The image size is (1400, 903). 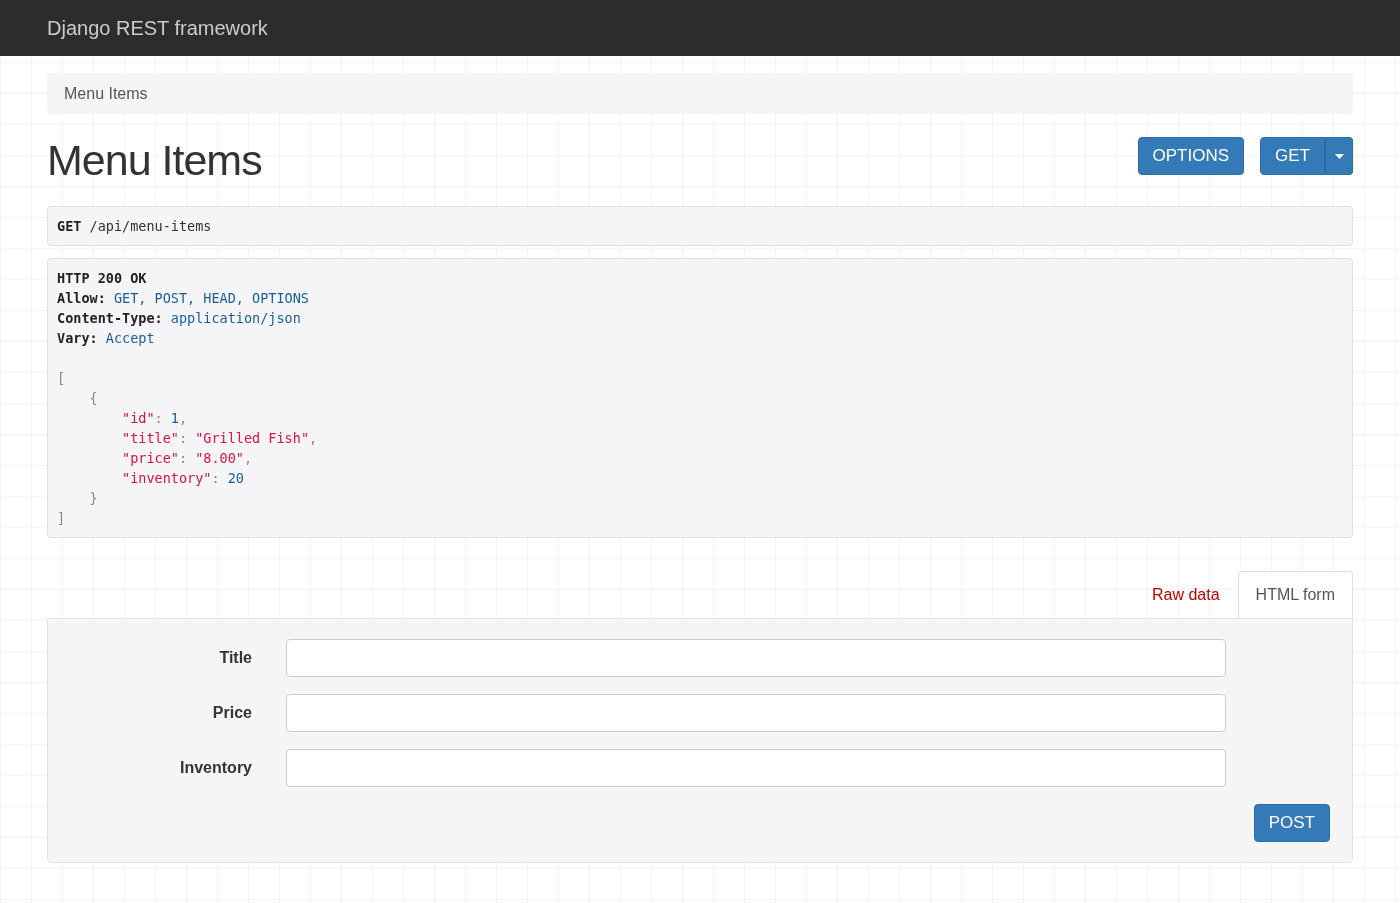 I want to click on code-line: {, so click(x=93, y=398).